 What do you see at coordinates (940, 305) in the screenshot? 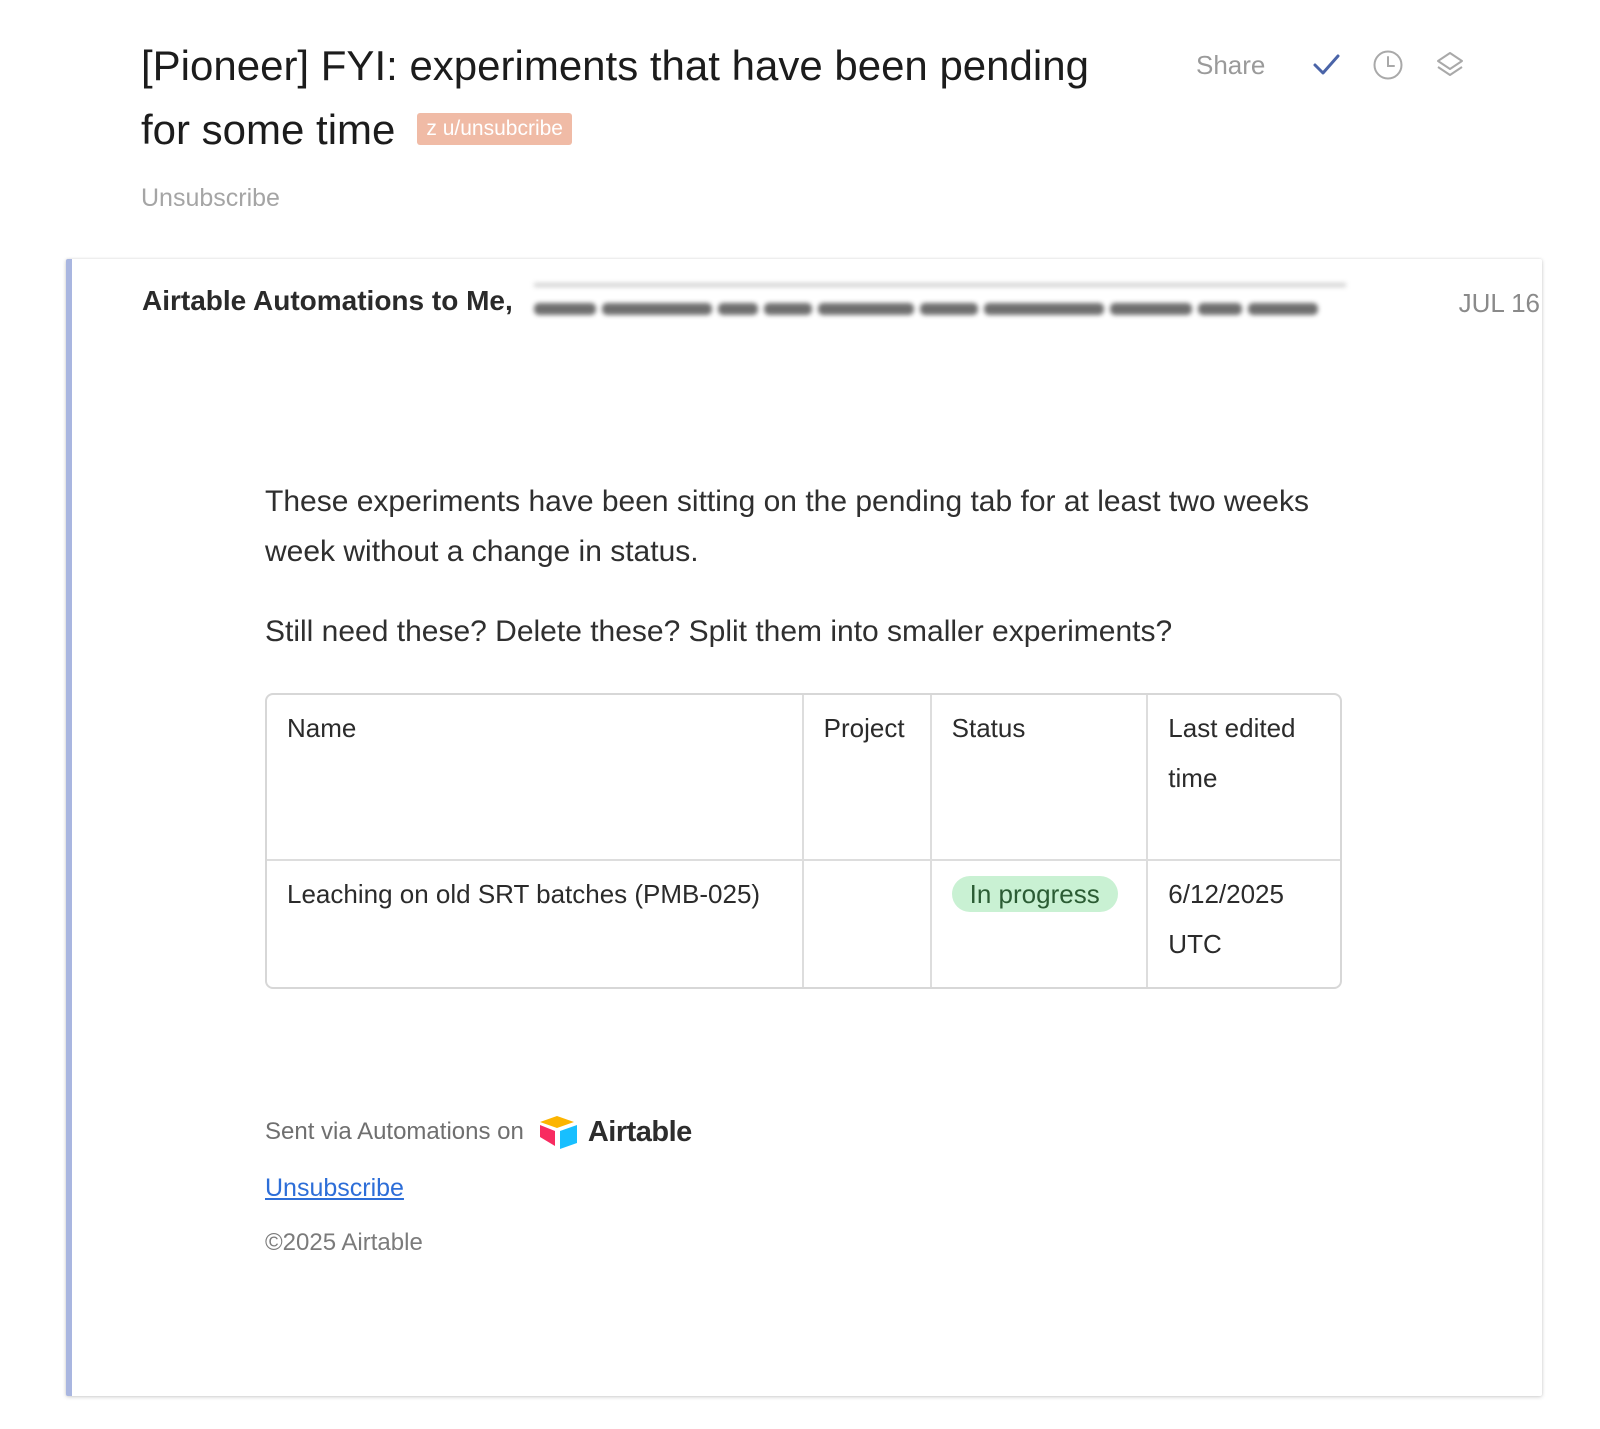
I see `recipients-redacted` at bounding box center [940, 305].